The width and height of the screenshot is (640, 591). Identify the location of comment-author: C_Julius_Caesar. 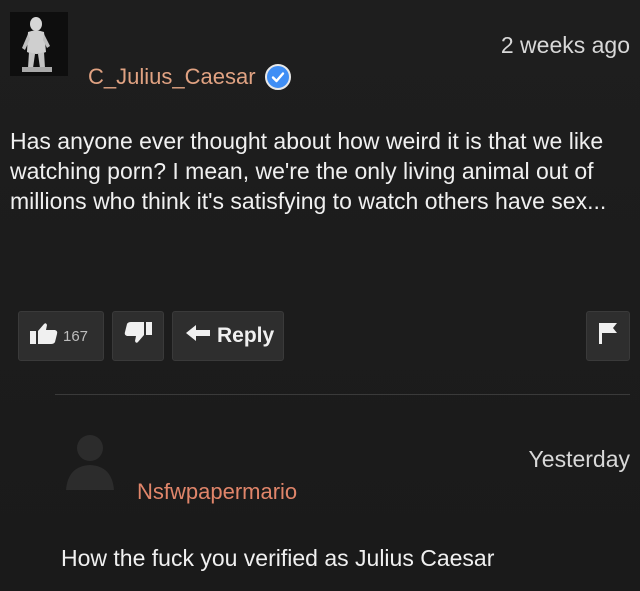
(189, 77).